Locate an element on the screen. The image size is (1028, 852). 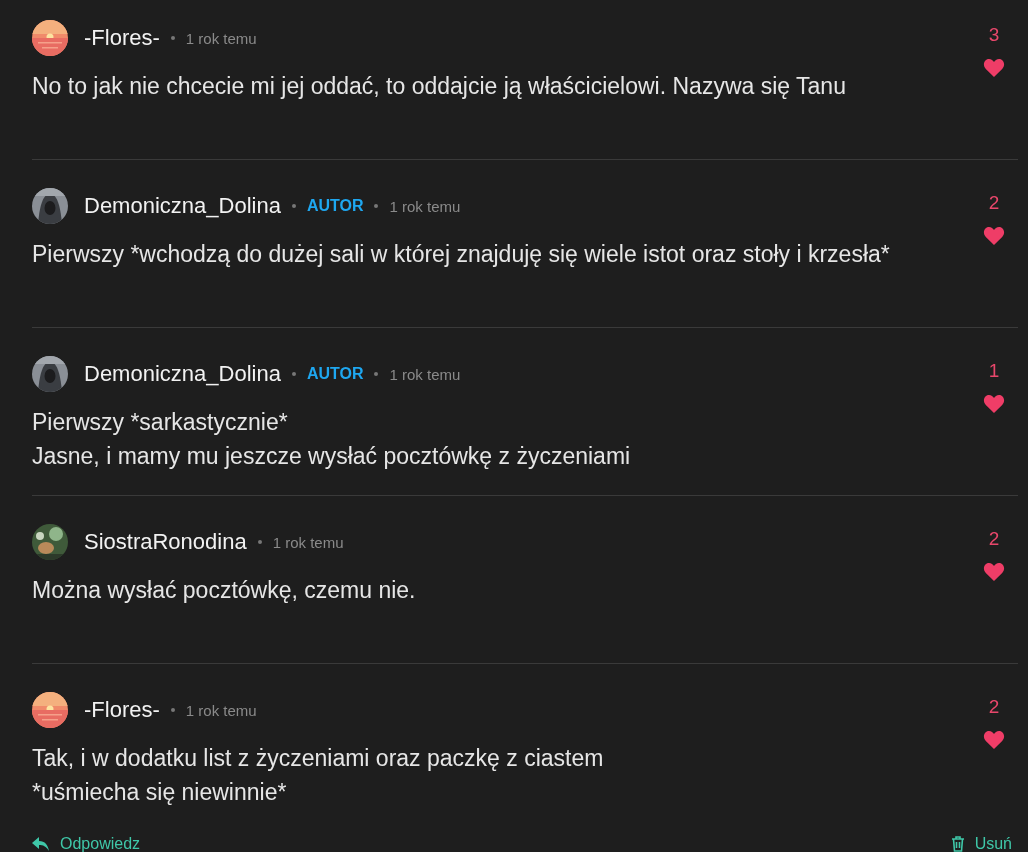
comment-text: Można wysłać pocztówkę, czemu nie. is located at coordinates (224, 590).